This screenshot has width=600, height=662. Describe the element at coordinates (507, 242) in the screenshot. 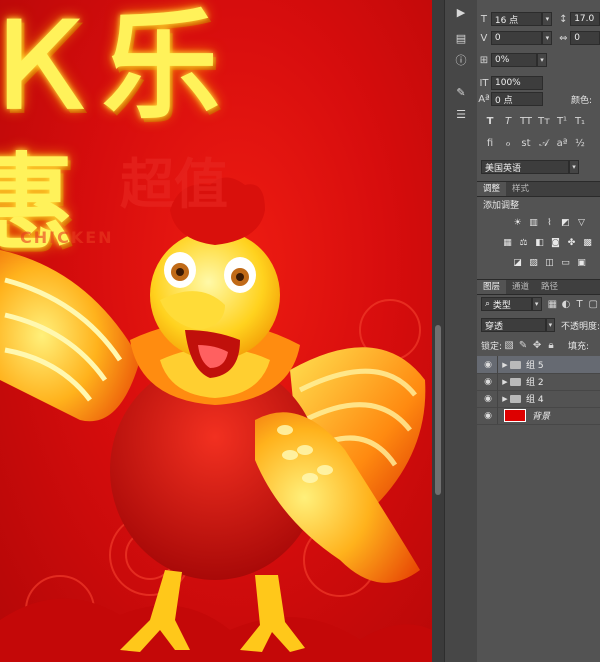

I see `hue-saturation-icon: ▦` at that location.